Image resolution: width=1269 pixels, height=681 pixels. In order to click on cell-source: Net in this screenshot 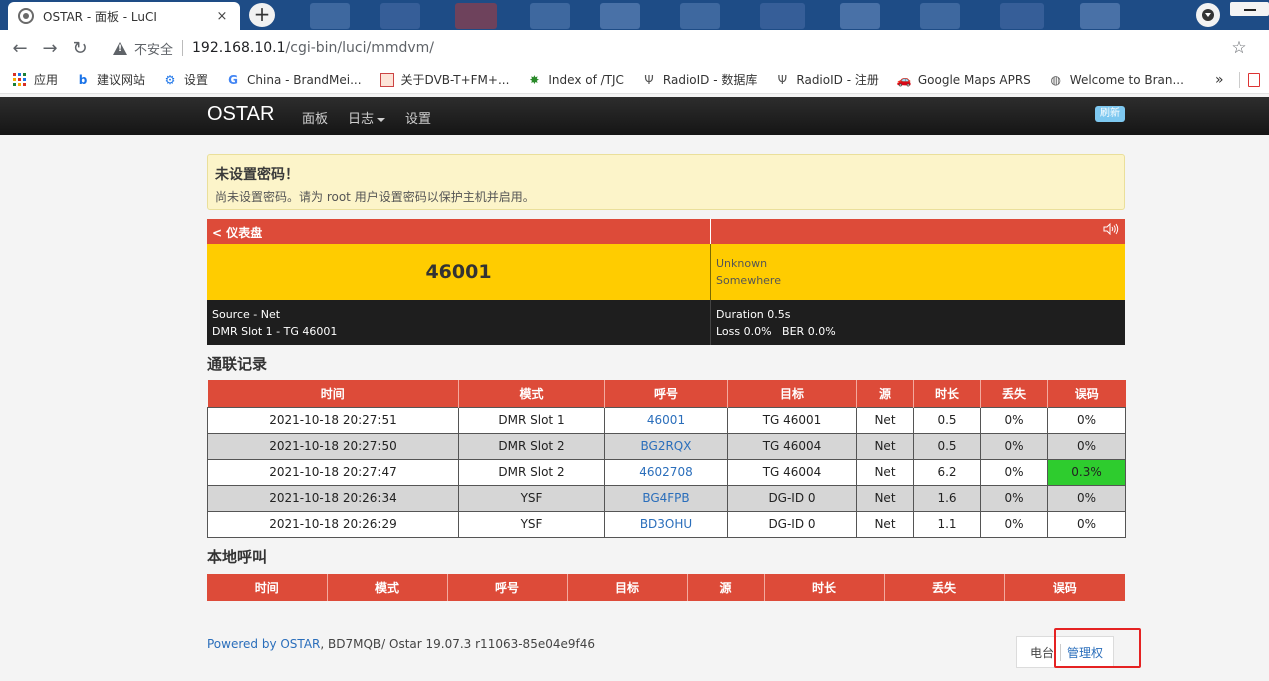, I will do `click(885, 472)`.